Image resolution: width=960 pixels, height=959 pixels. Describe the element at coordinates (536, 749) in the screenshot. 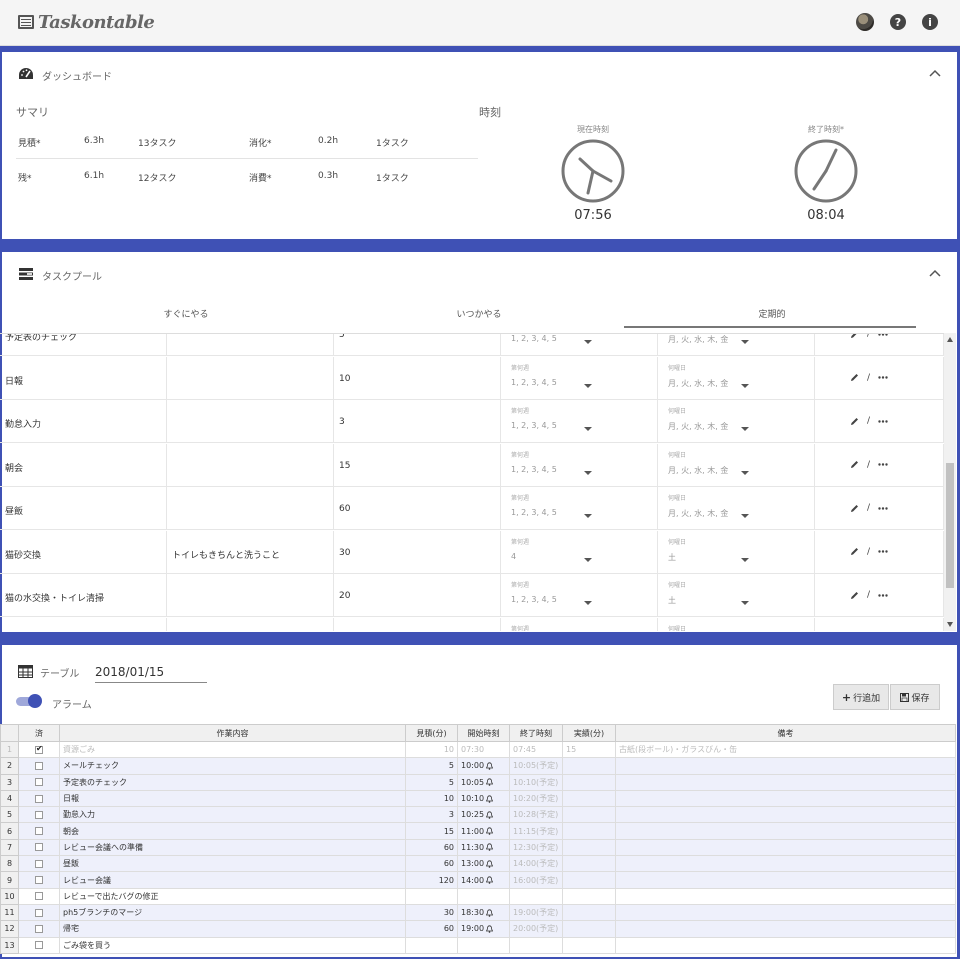

I see `end-cell: 07:45` at that location.